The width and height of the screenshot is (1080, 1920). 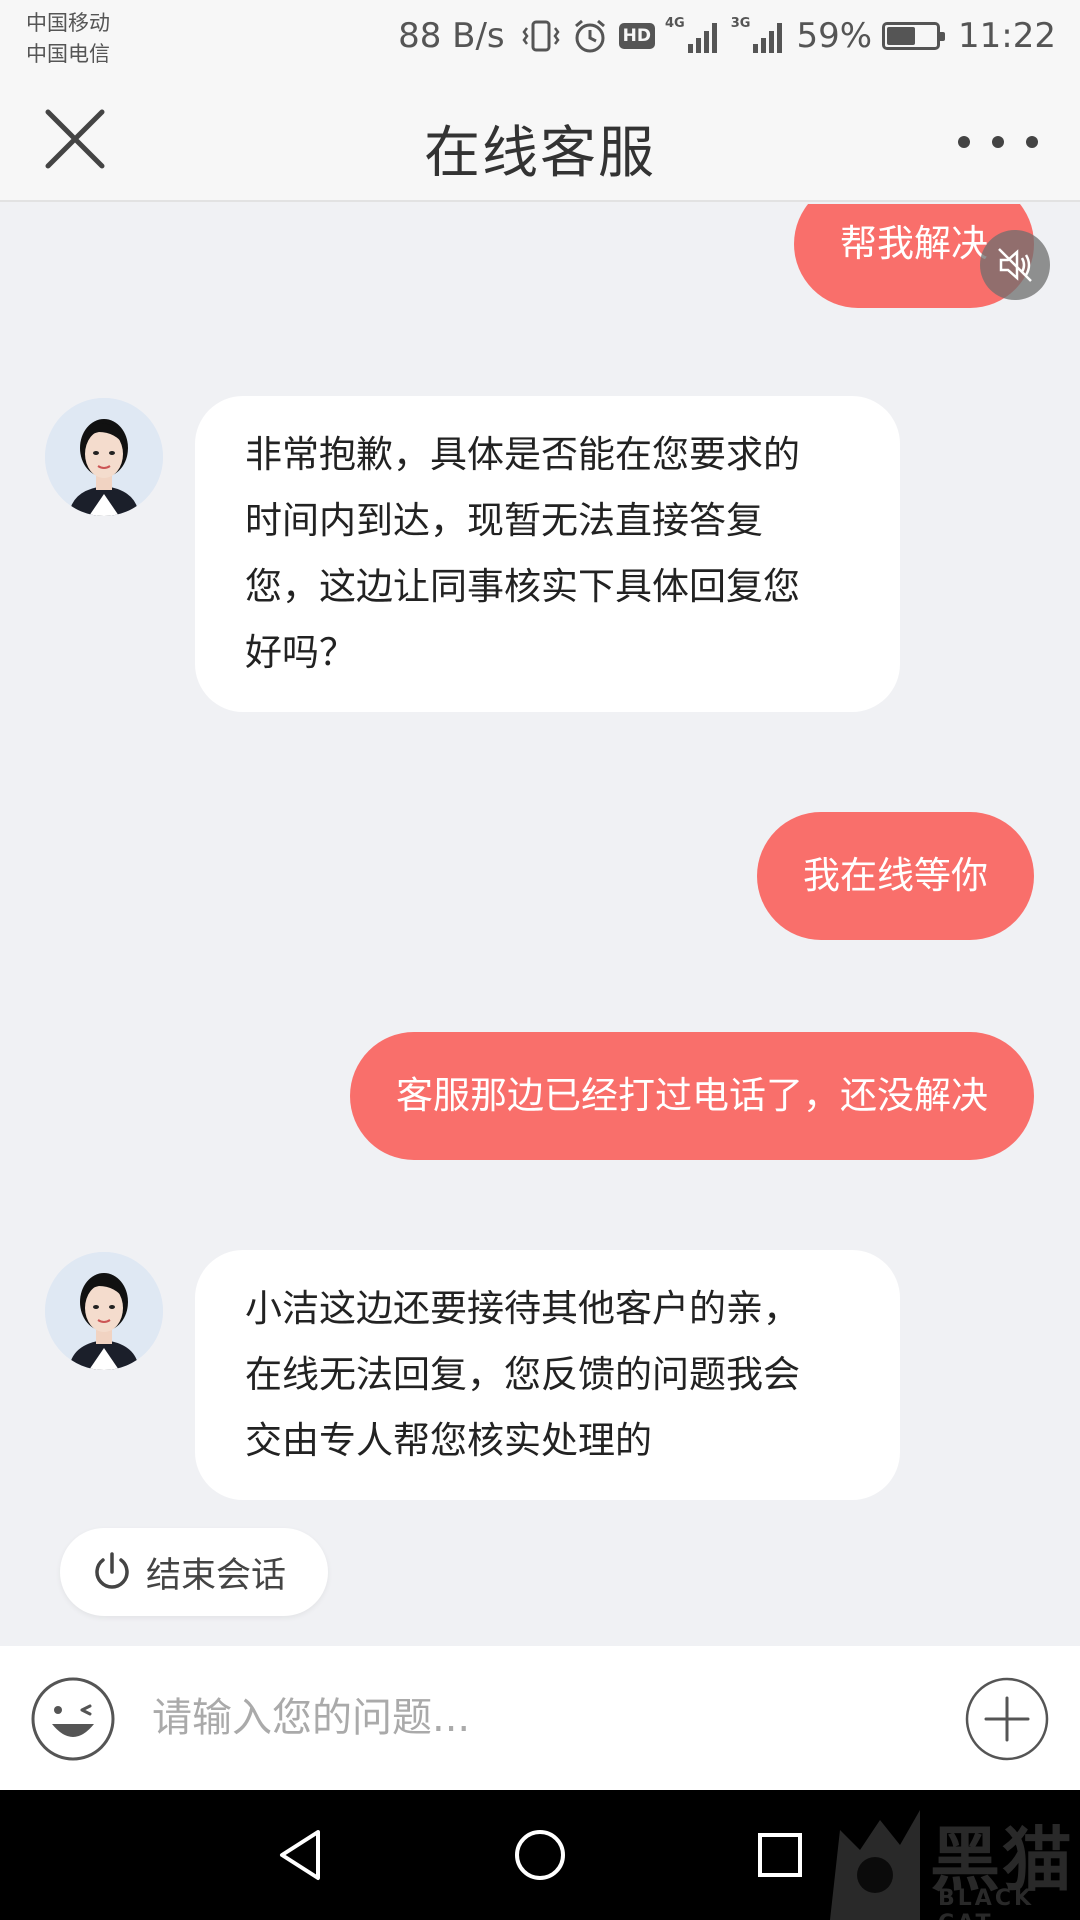 What do you see at coordinates (740, 23) in the screenshot?
I see `net-label-3g: 3G` at bounding box center [740, 23].